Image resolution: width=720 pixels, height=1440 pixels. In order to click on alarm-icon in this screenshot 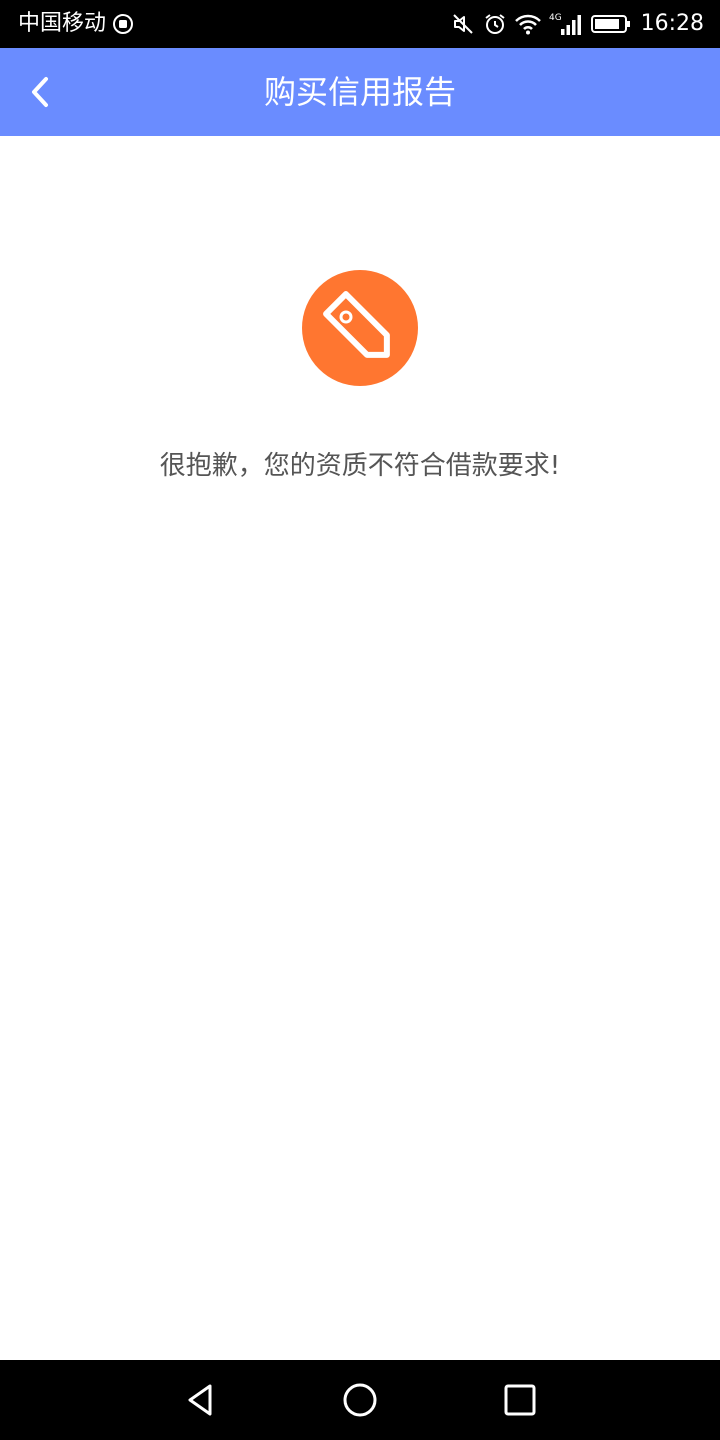, I will do `click(495, 24)`.